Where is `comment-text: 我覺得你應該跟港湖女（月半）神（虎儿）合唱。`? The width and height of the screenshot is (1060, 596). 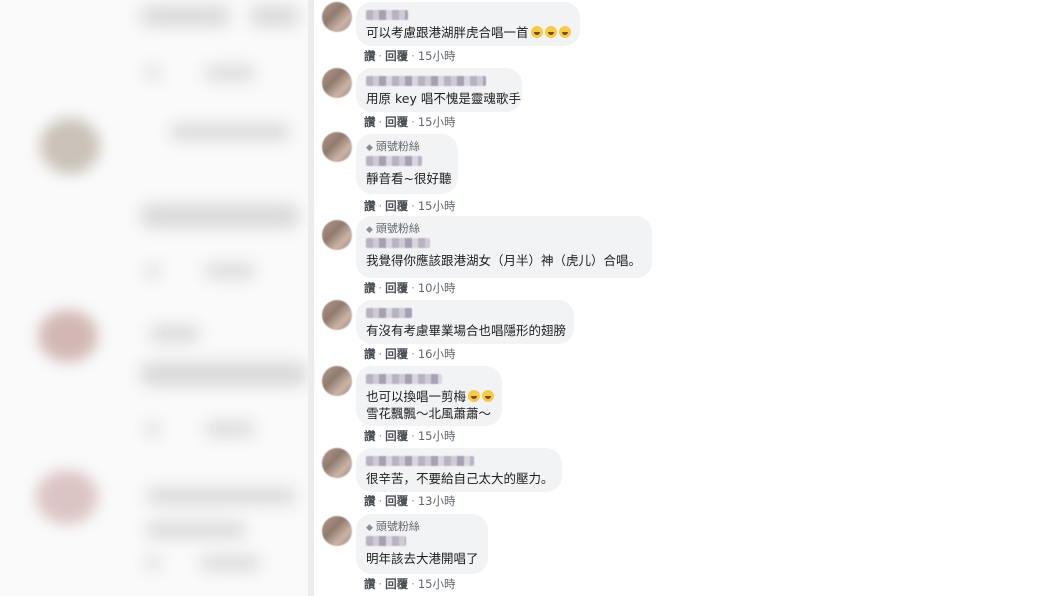 comment-text: 我覺得你應該跟港湖女（月半）神（虎儿）合唱。 is located at coordinates (504, 260).